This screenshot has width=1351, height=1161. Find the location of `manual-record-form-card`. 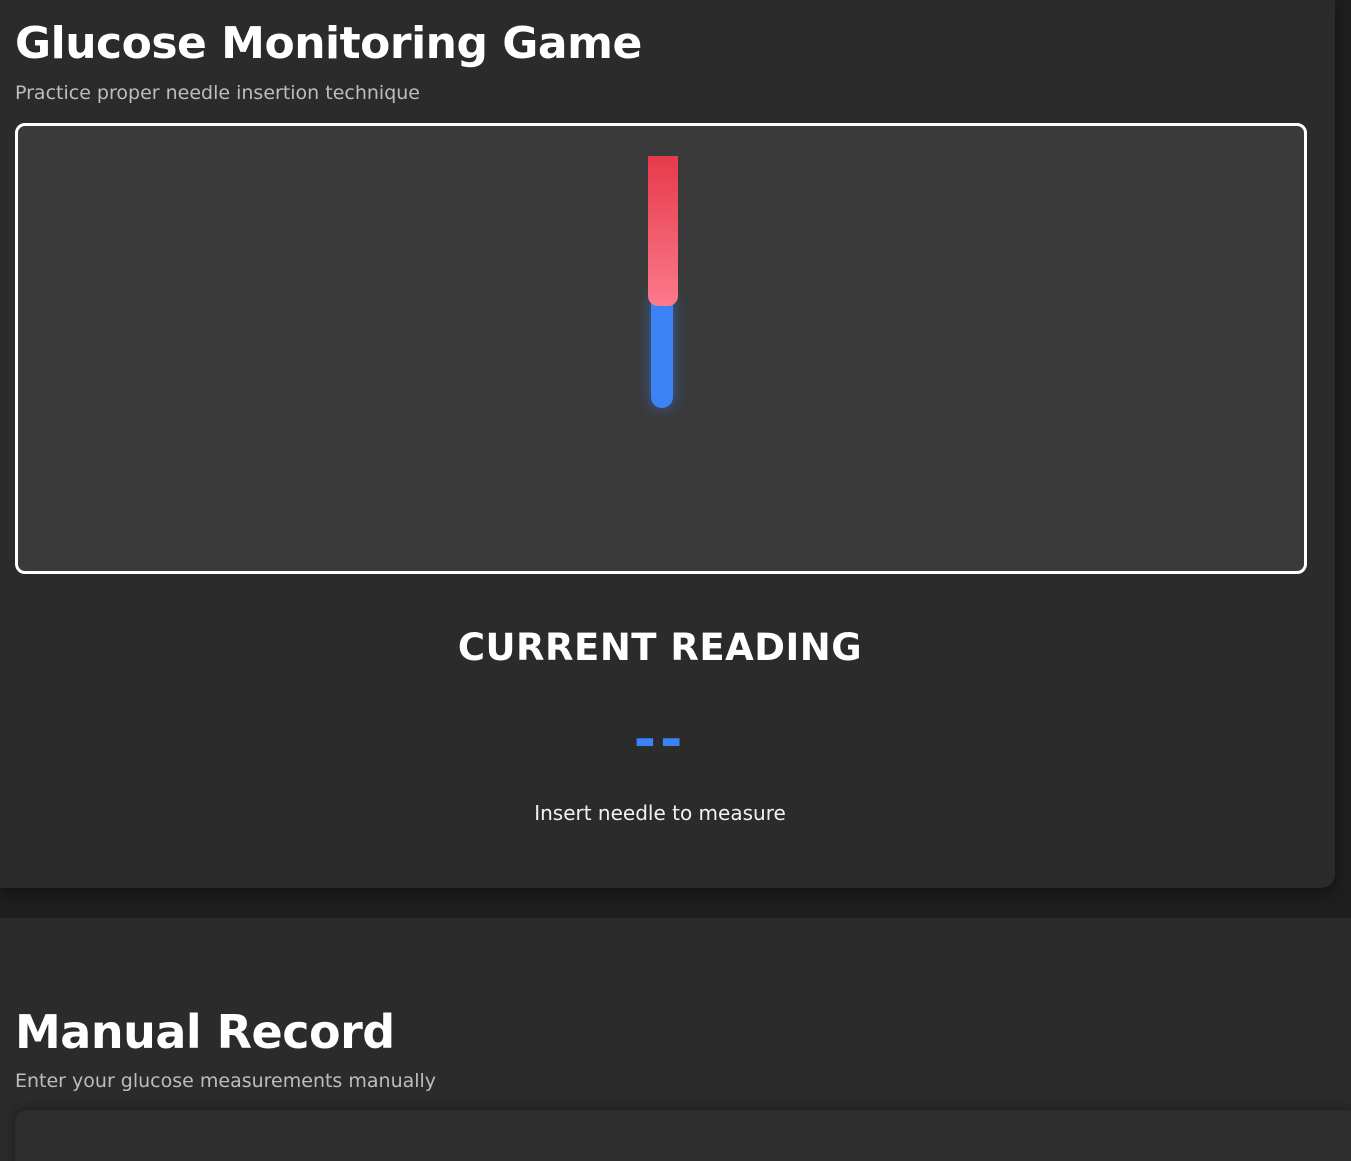

manual-record-form-card is located at coordinates (683, 1135).